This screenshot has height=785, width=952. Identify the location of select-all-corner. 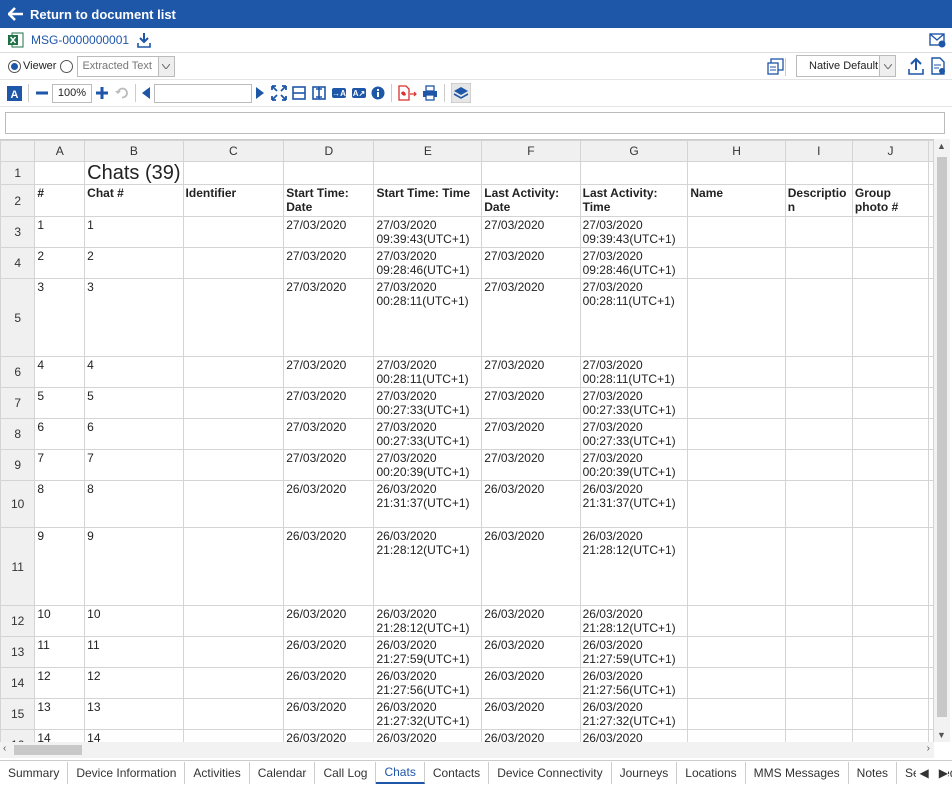
(18, 151).